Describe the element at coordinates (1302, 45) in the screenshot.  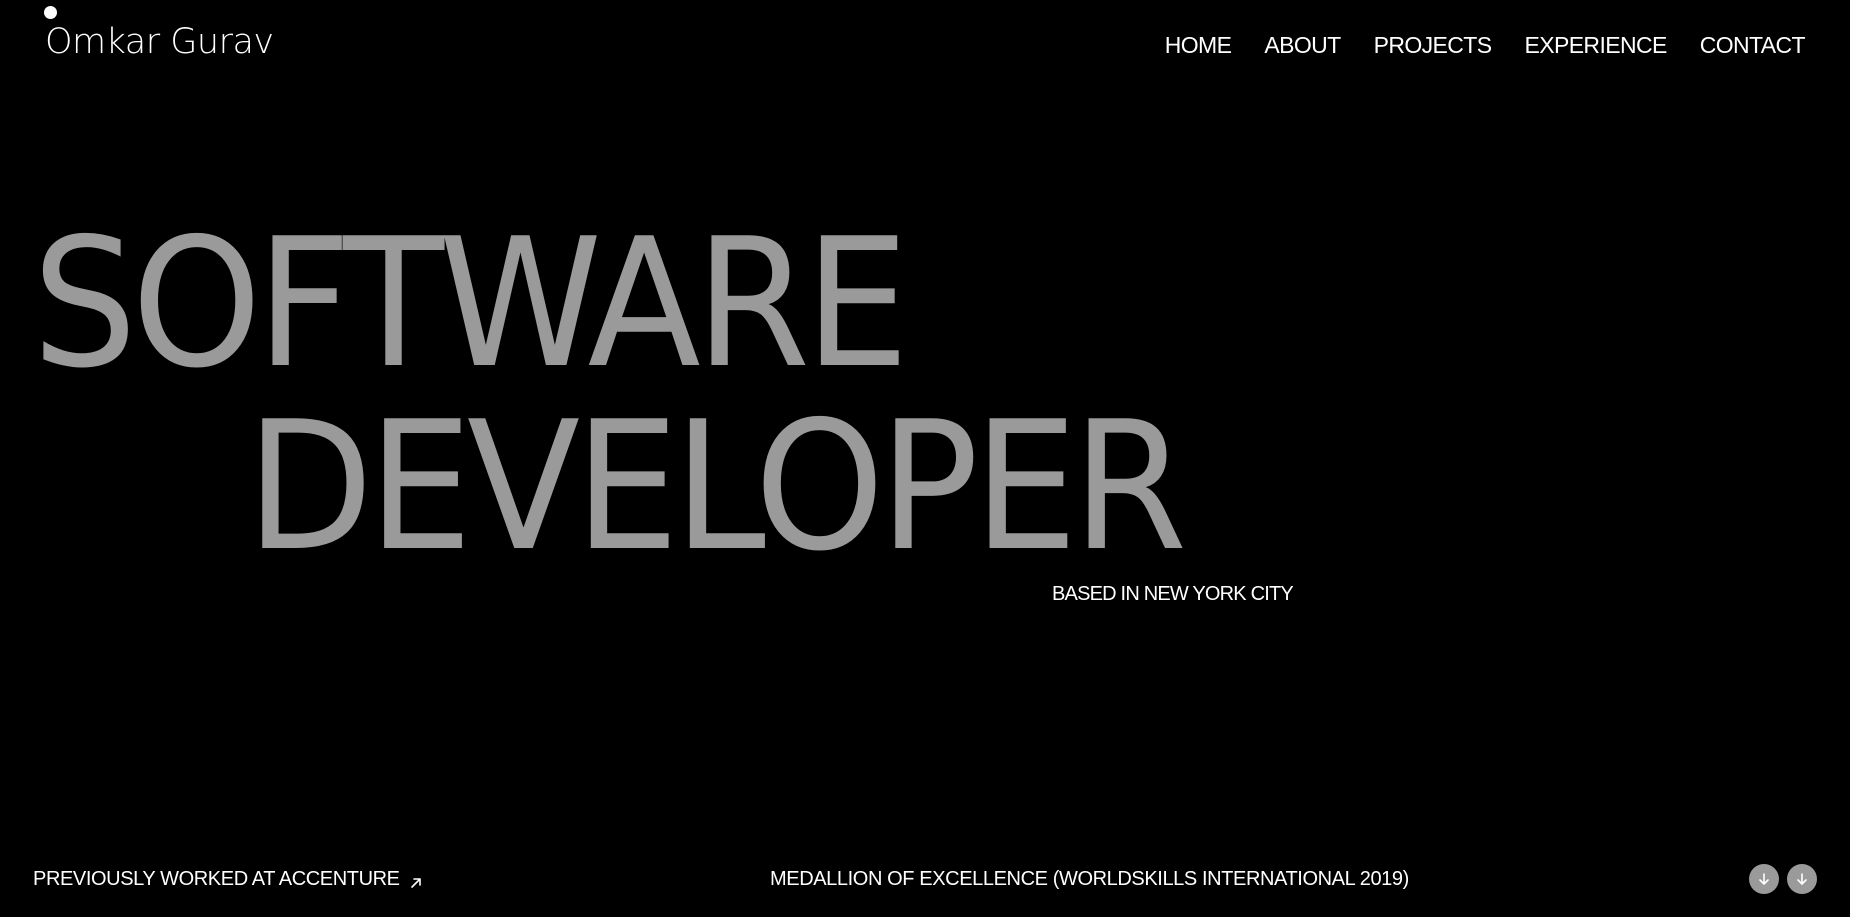
I see `nav-about: ABOUT` at that location.